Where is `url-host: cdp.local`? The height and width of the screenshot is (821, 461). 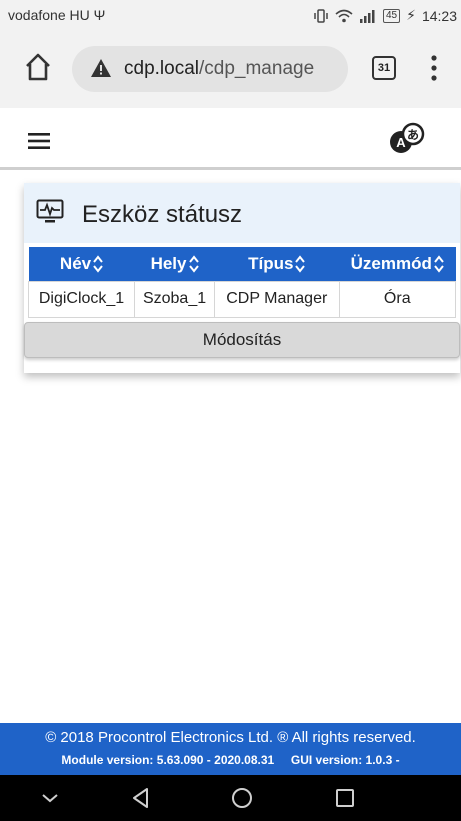
url-host: cdp.local is located at coordinates (161, 68).